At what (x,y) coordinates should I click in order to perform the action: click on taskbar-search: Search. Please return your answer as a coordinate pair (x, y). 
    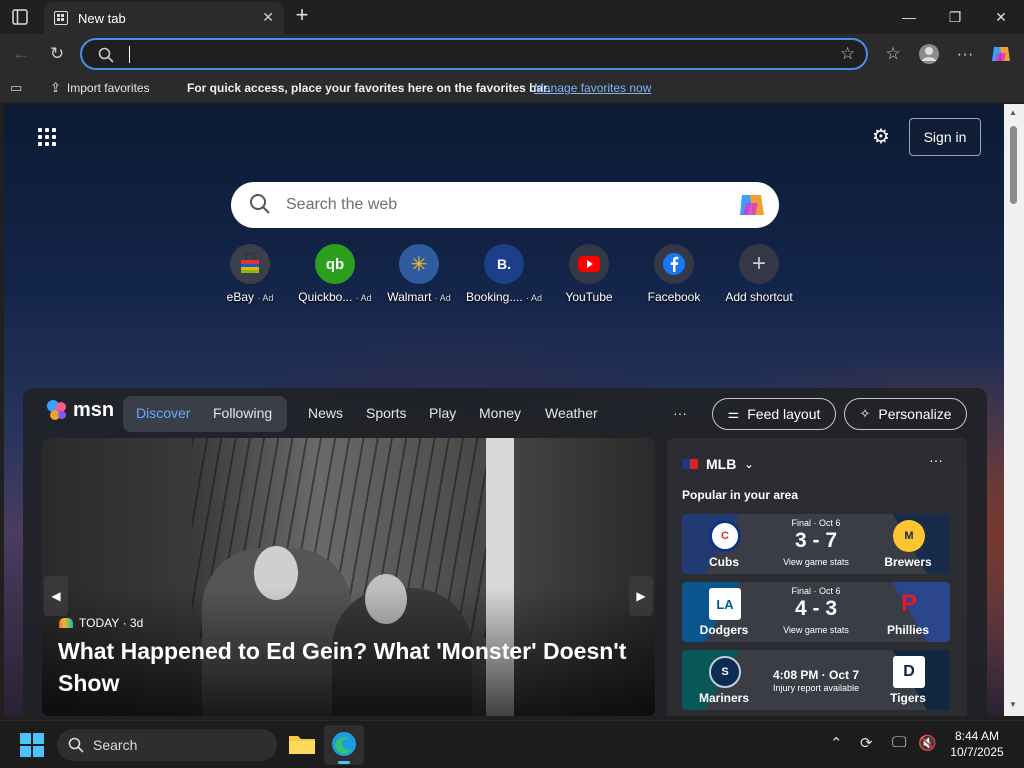
    Looking at the image, I should click on (167, 745).